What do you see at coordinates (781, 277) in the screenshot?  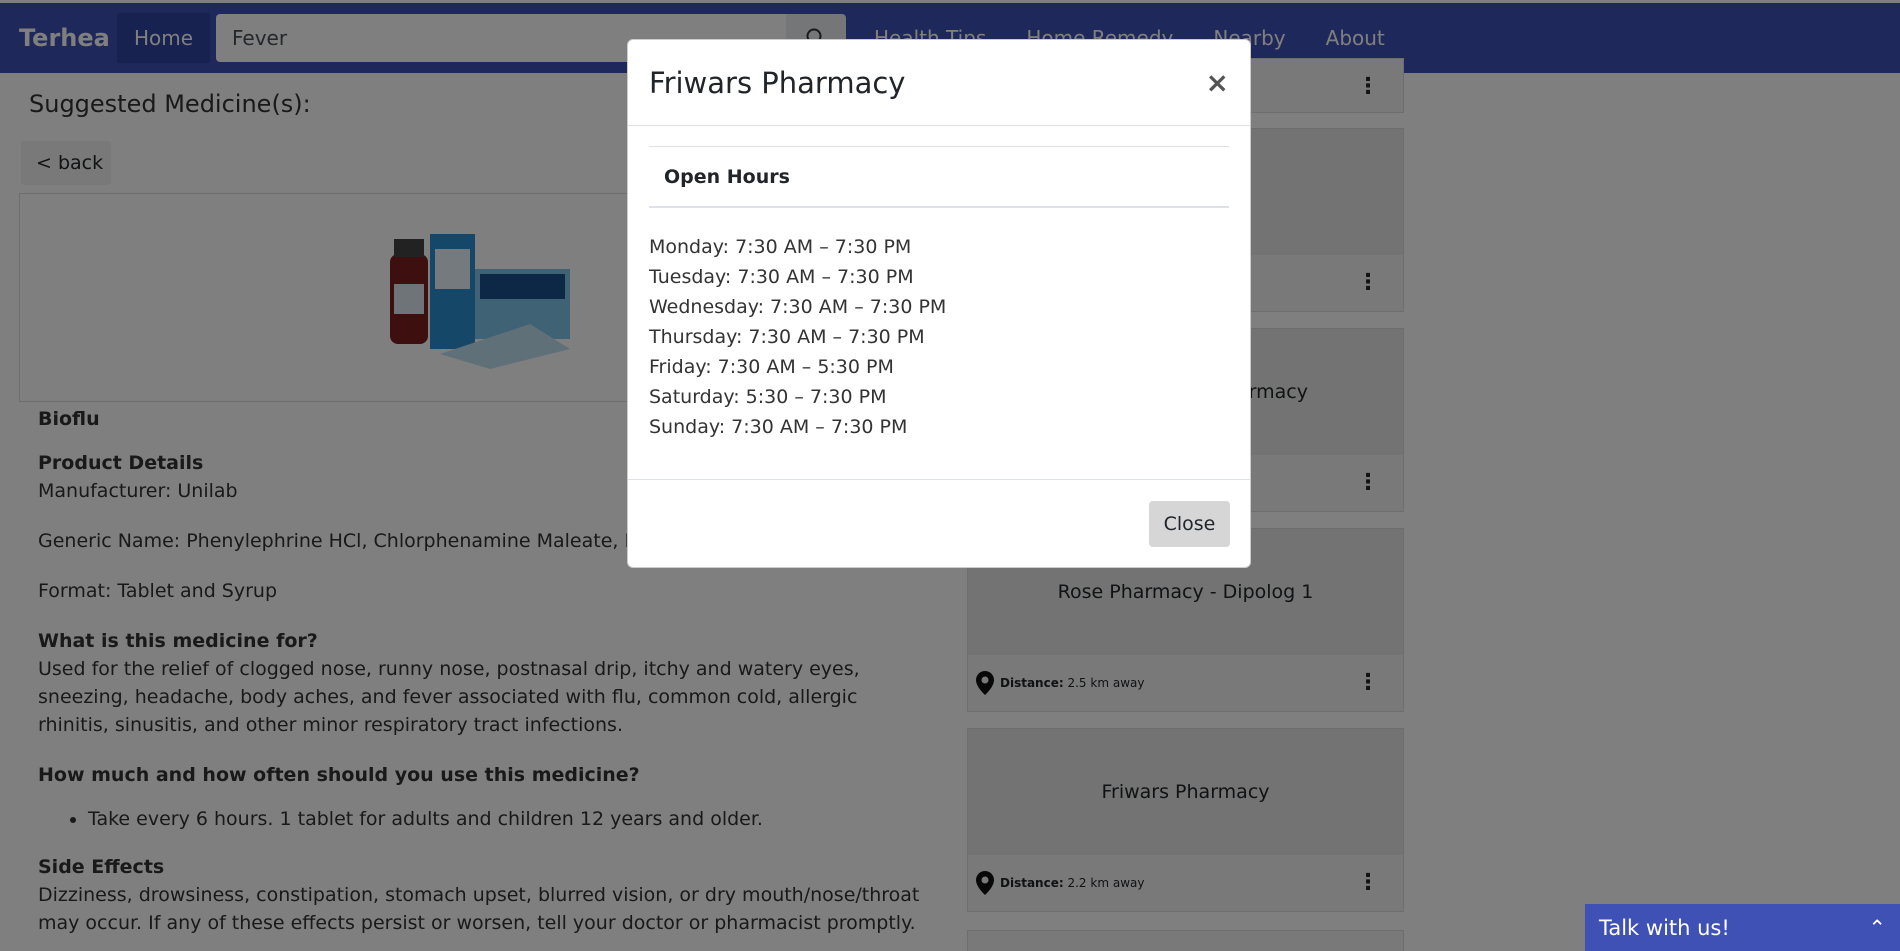 I see `hours-tuesday: Tuesday: 7:30 AM – 7:30 PM` at bounding box center [781, 277].